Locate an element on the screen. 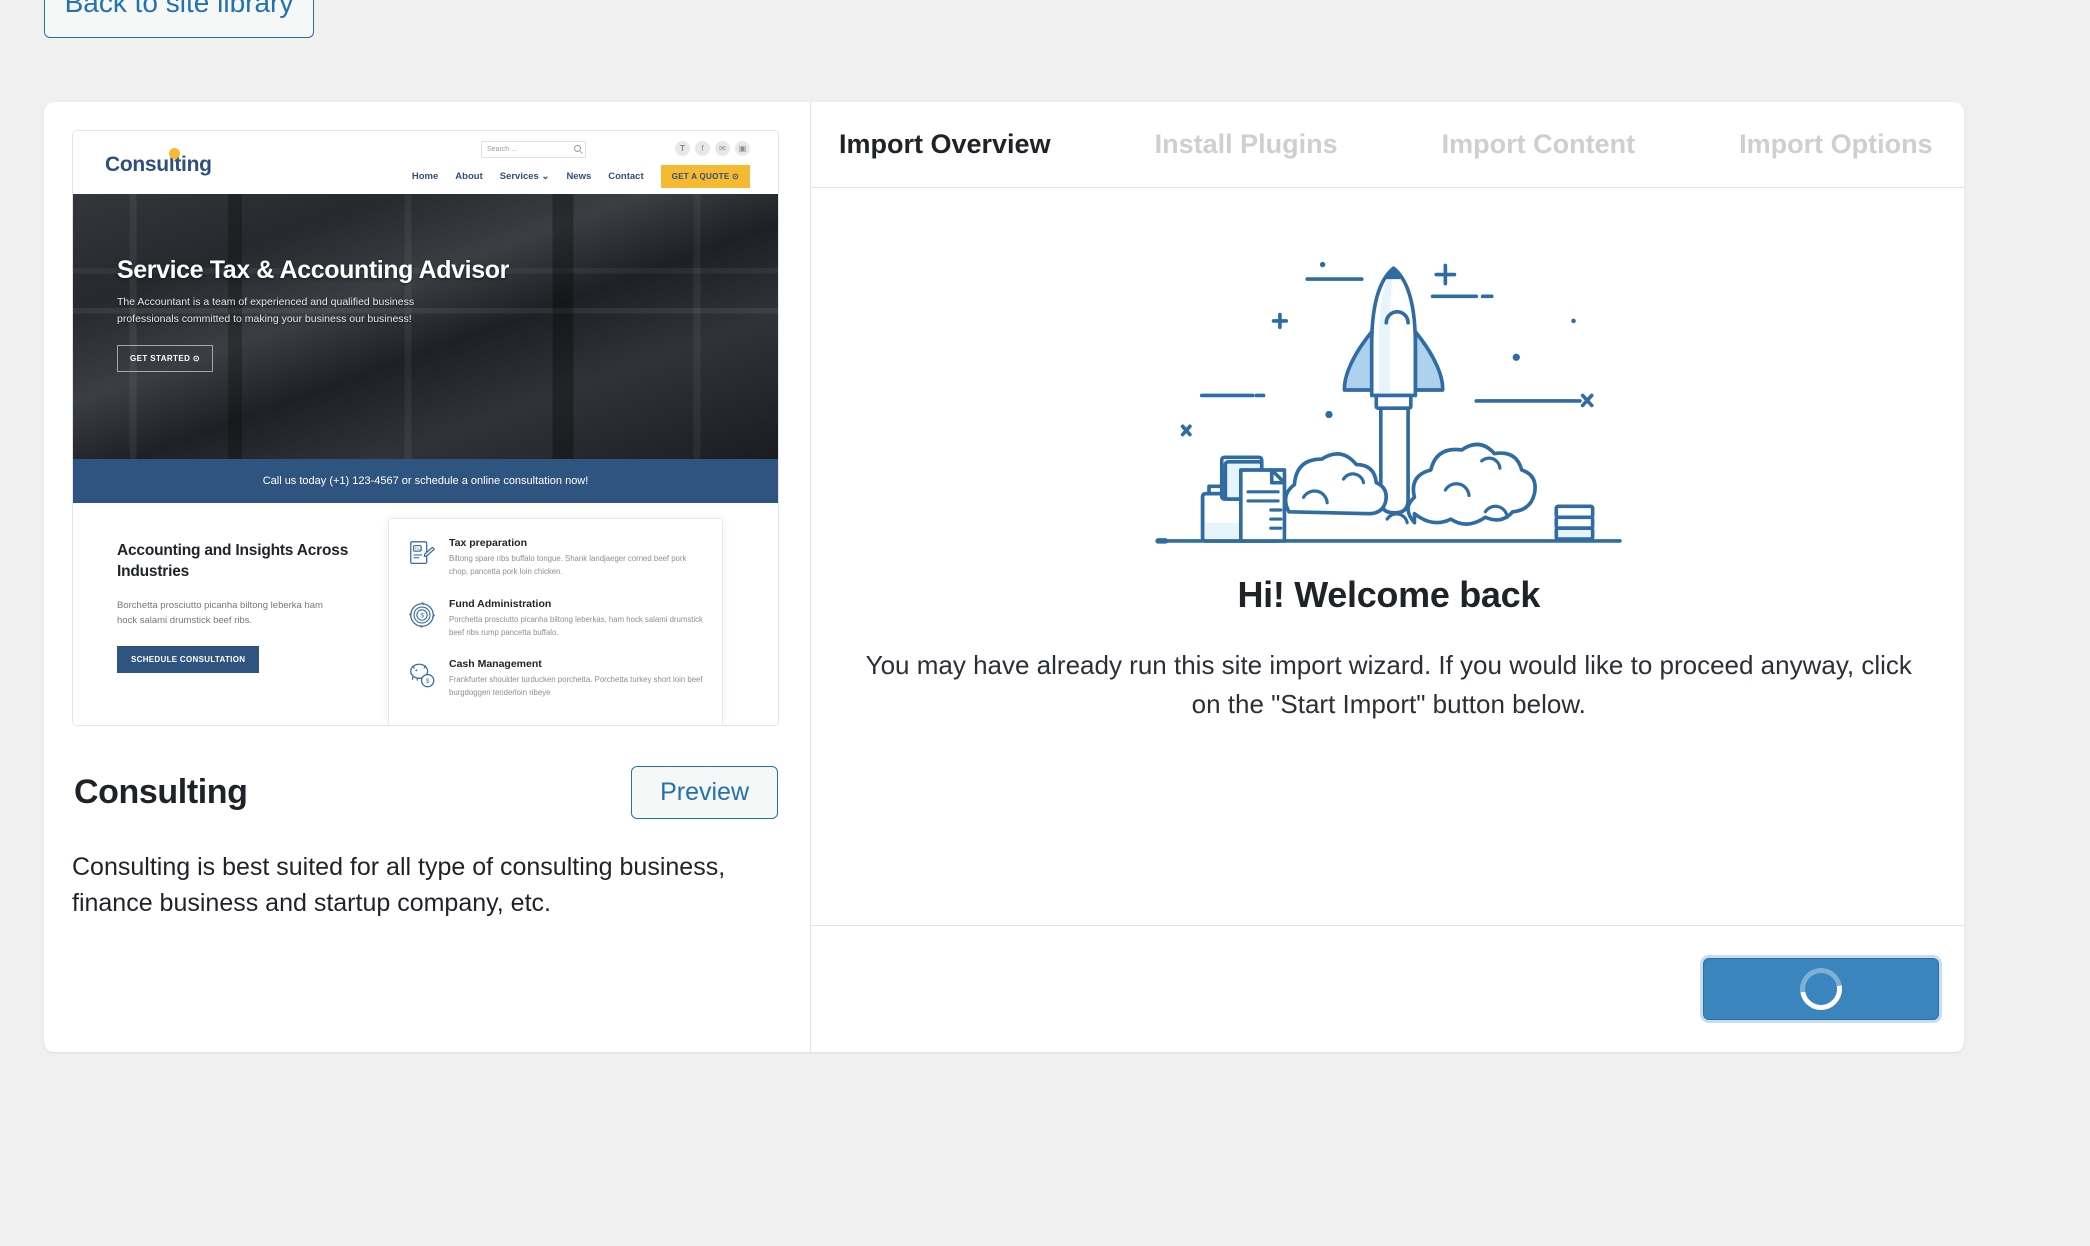 Image resolution: width=2090 pixels, height=1246 pixels. piggy-bank-icon: $ is located at coordinates (422, 676).